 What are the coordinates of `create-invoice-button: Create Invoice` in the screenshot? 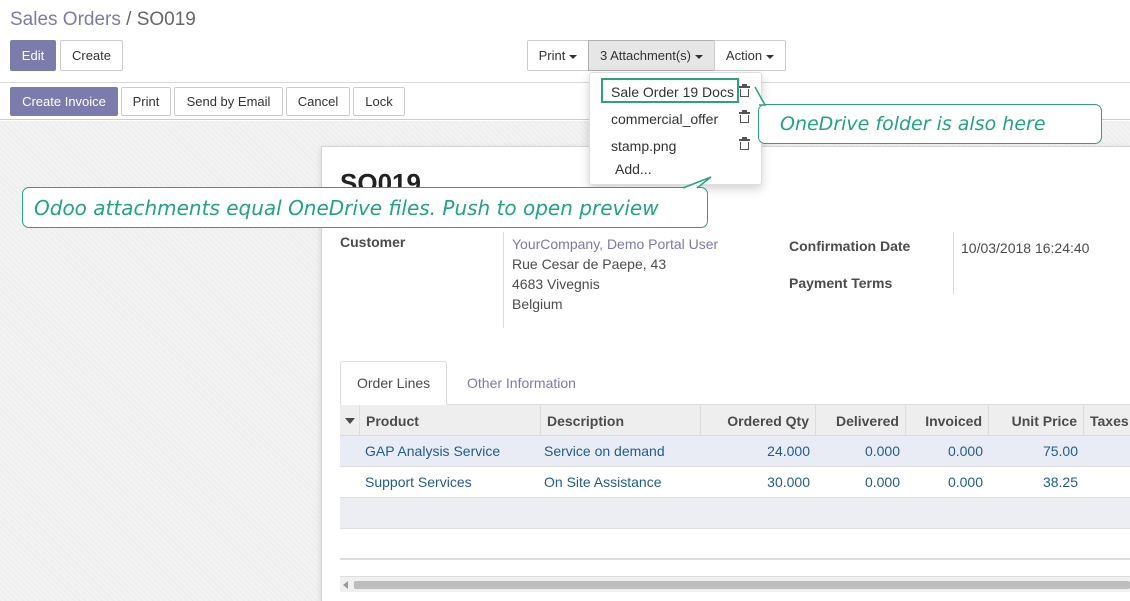 It's located at (64, 101).